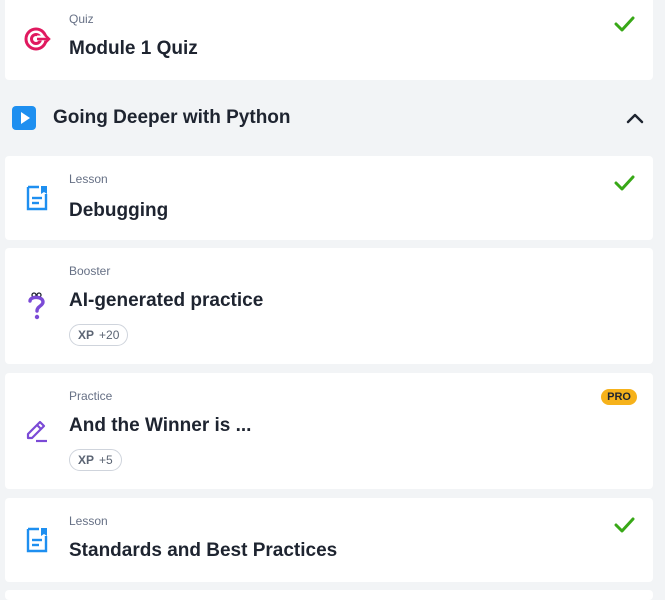  Describe the element at coordinates (81, 19) in the screenshot. I see `item-type: Quiz` at that location.